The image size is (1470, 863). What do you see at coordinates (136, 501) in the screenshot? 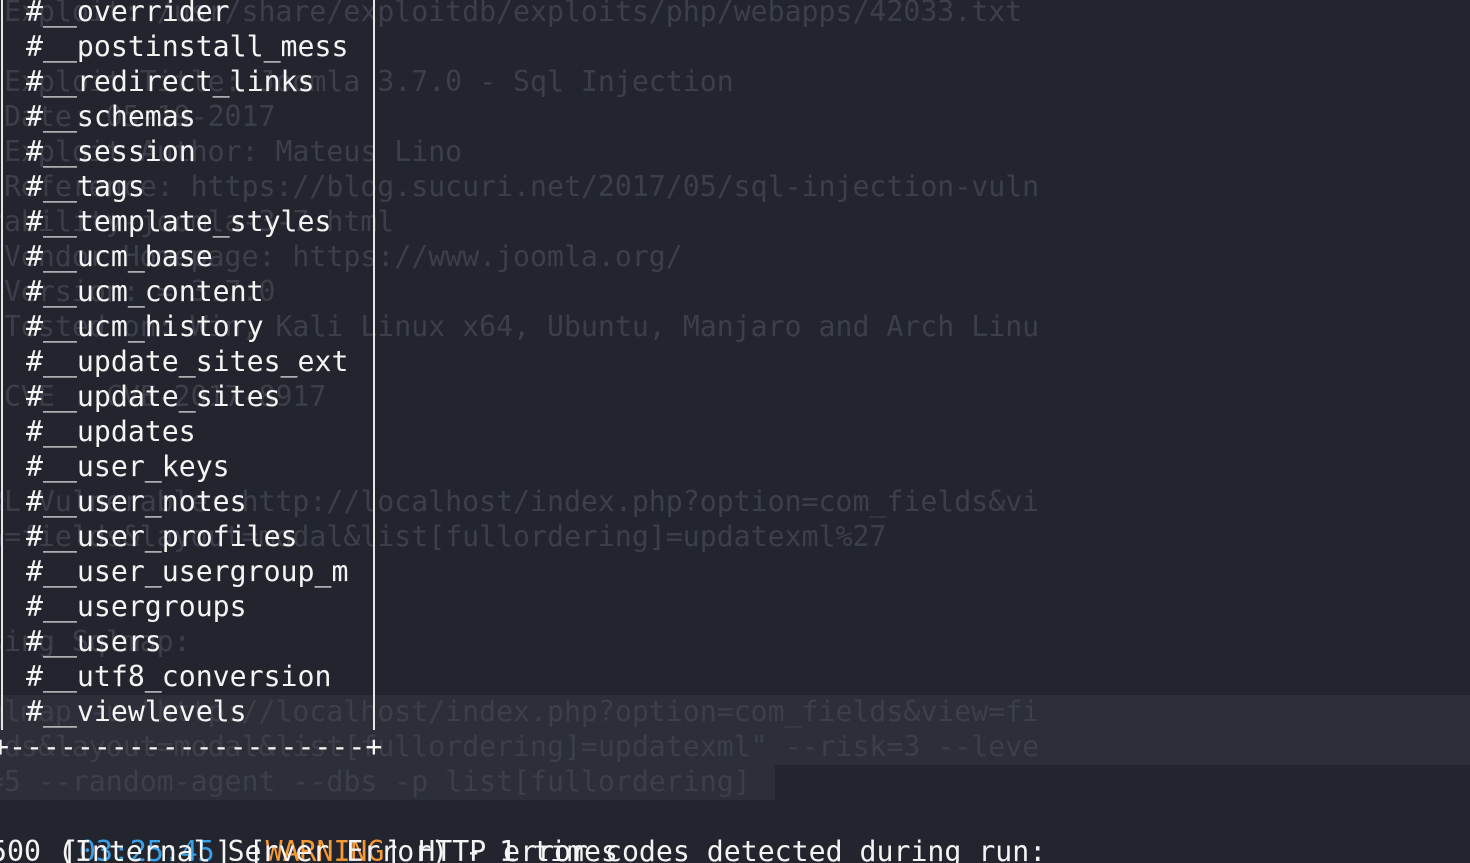
I see `table-row: #__user_notes` at bounding box center [136, 501].